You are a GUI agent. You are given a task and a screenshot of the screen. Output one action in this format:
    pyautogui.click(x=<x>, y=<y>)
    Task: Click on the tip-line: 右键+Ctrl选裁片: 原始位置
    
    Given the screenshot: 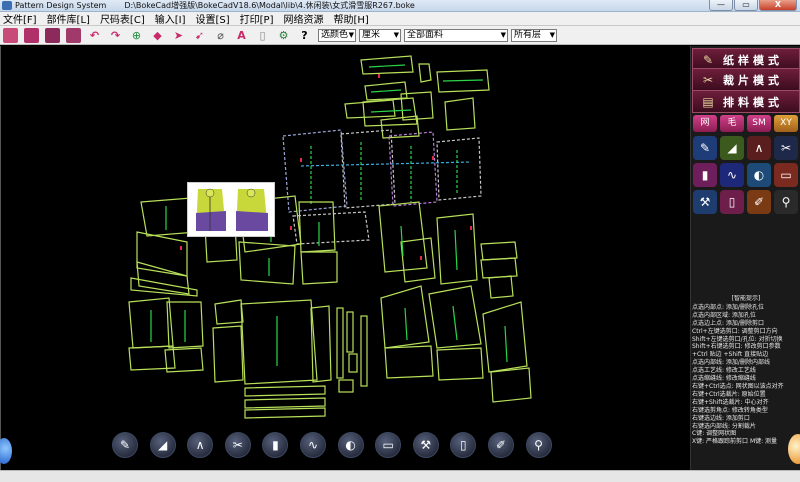 What is the action you would take?
    pyautogui.click(x=729, y=394)
    